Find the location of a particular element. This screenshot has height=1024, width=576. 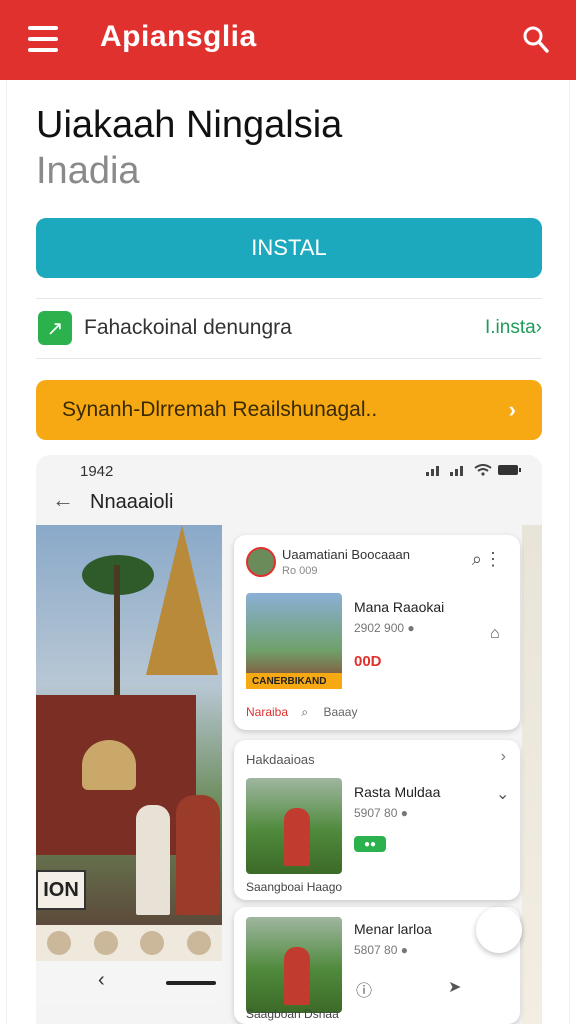

status-time: 1942 is located at coordinates (97, 471).